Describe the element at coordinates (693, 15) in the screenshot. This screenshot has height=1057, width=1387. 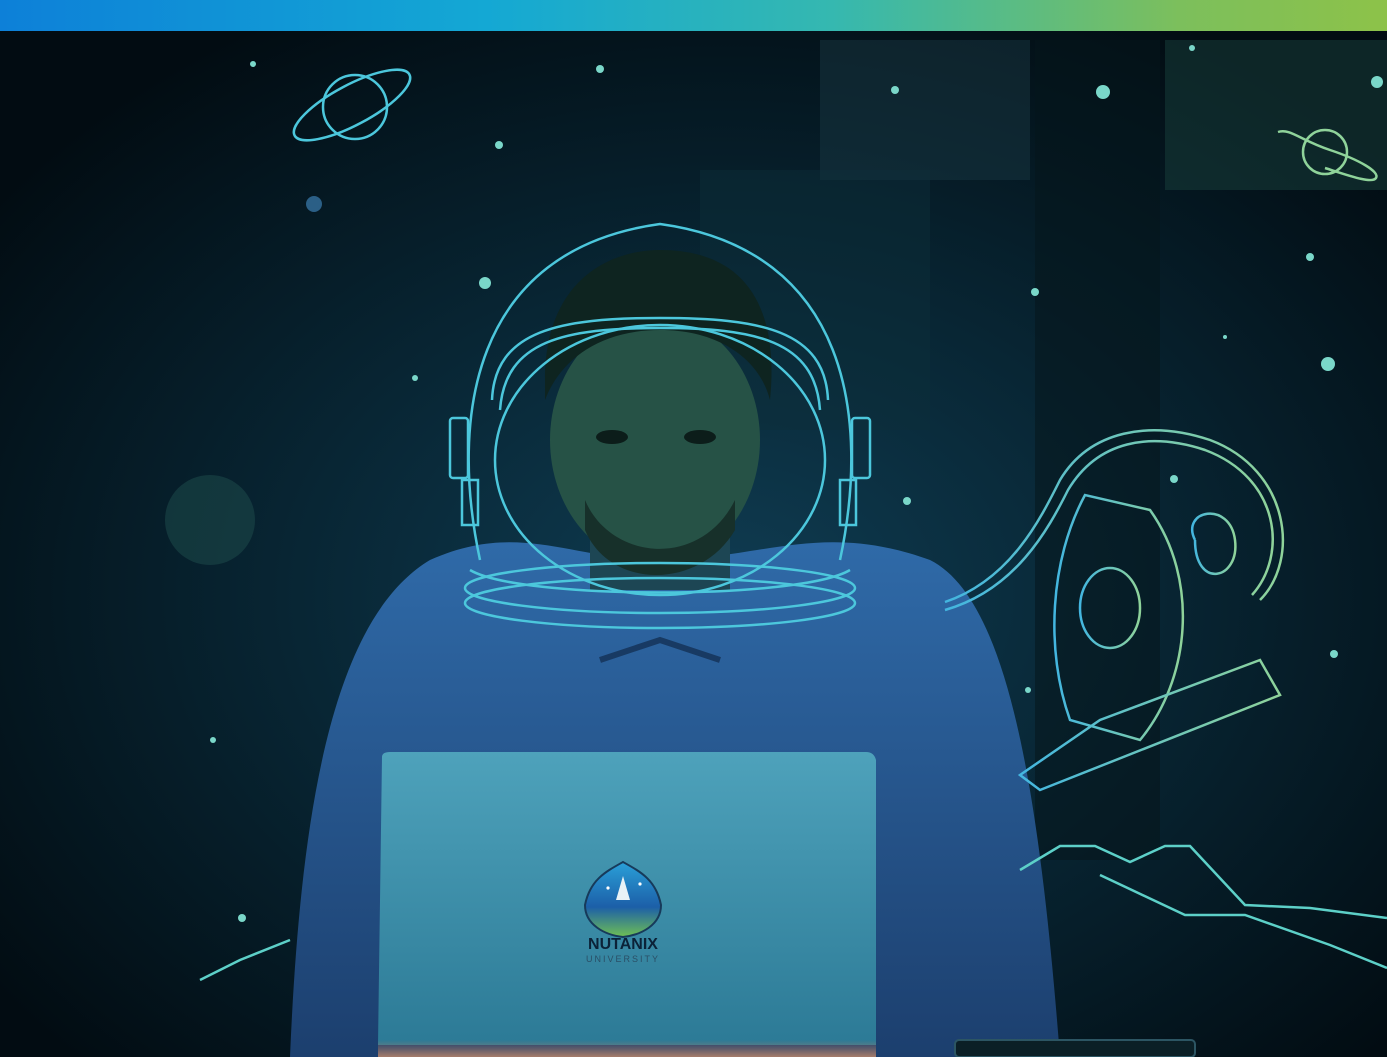
I see `gradient-top-bar` at that location.